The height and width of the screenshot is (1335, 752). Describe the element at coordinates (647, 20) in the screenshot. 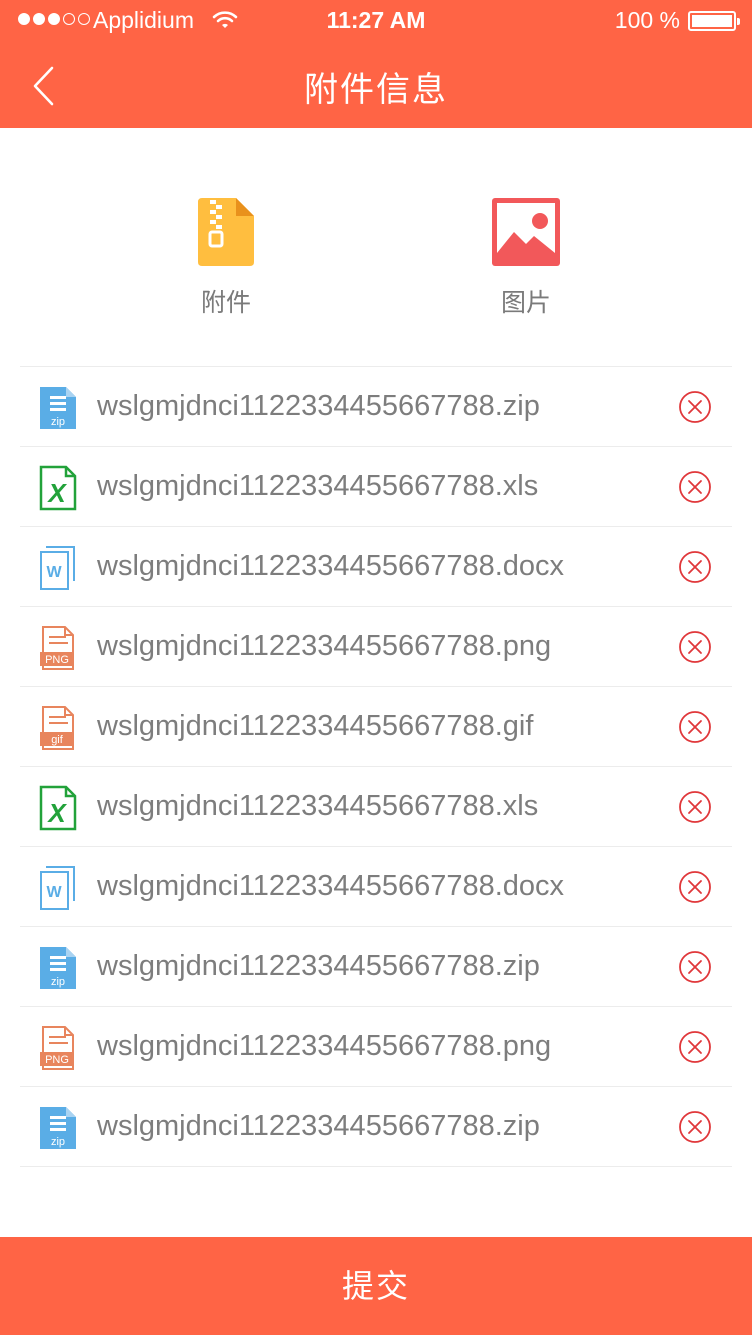

I see `battery-percentage: 100 %` at that location.